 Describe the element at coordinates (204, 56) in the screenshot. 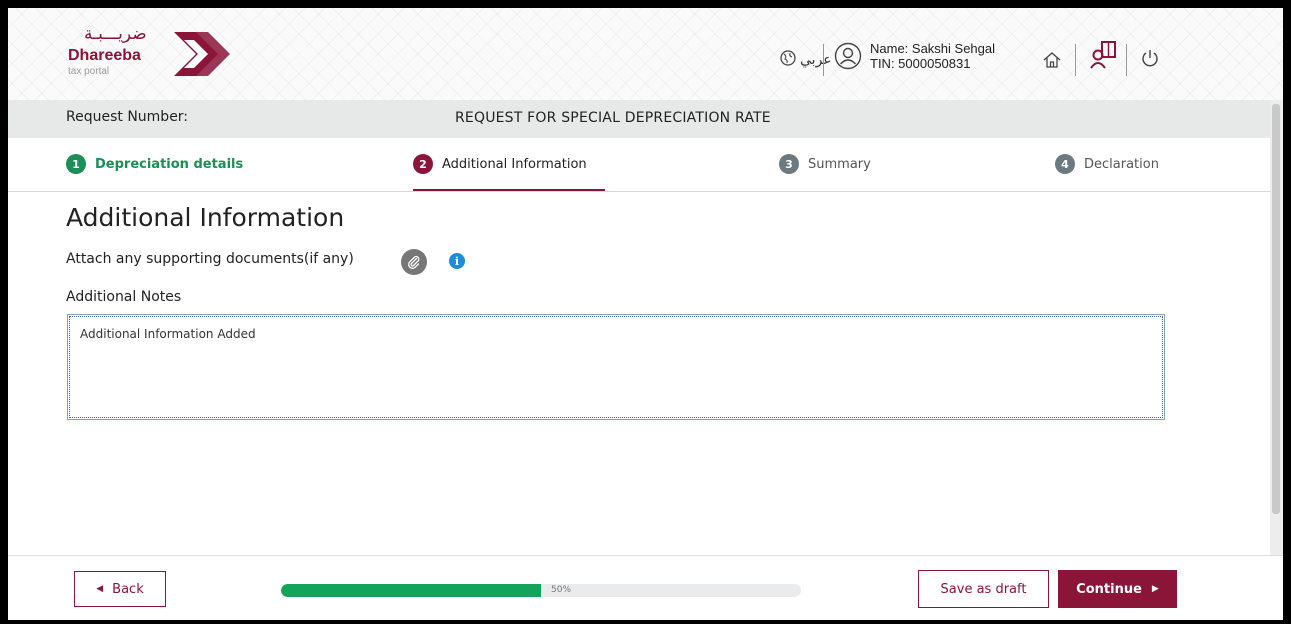

I see `dhareeba-logo-icon` at that location.